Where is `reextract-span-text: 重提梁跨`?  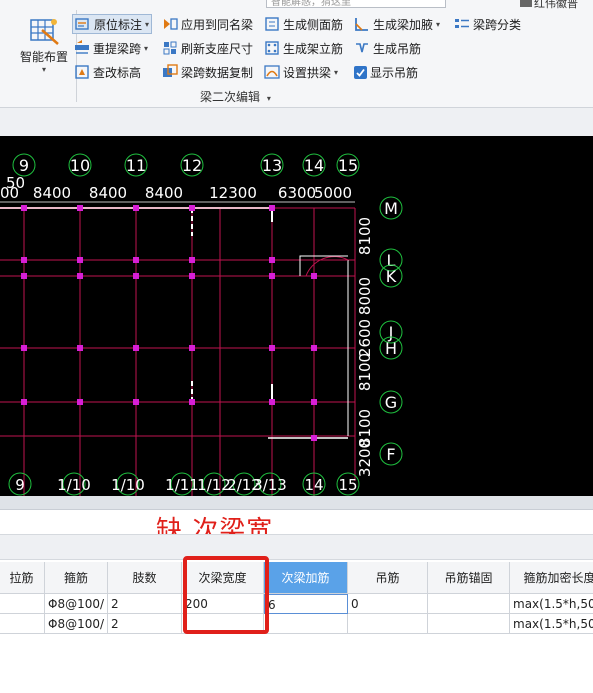 reextract-span-text: 重提梁跨 is located at coordinates (117, 48).